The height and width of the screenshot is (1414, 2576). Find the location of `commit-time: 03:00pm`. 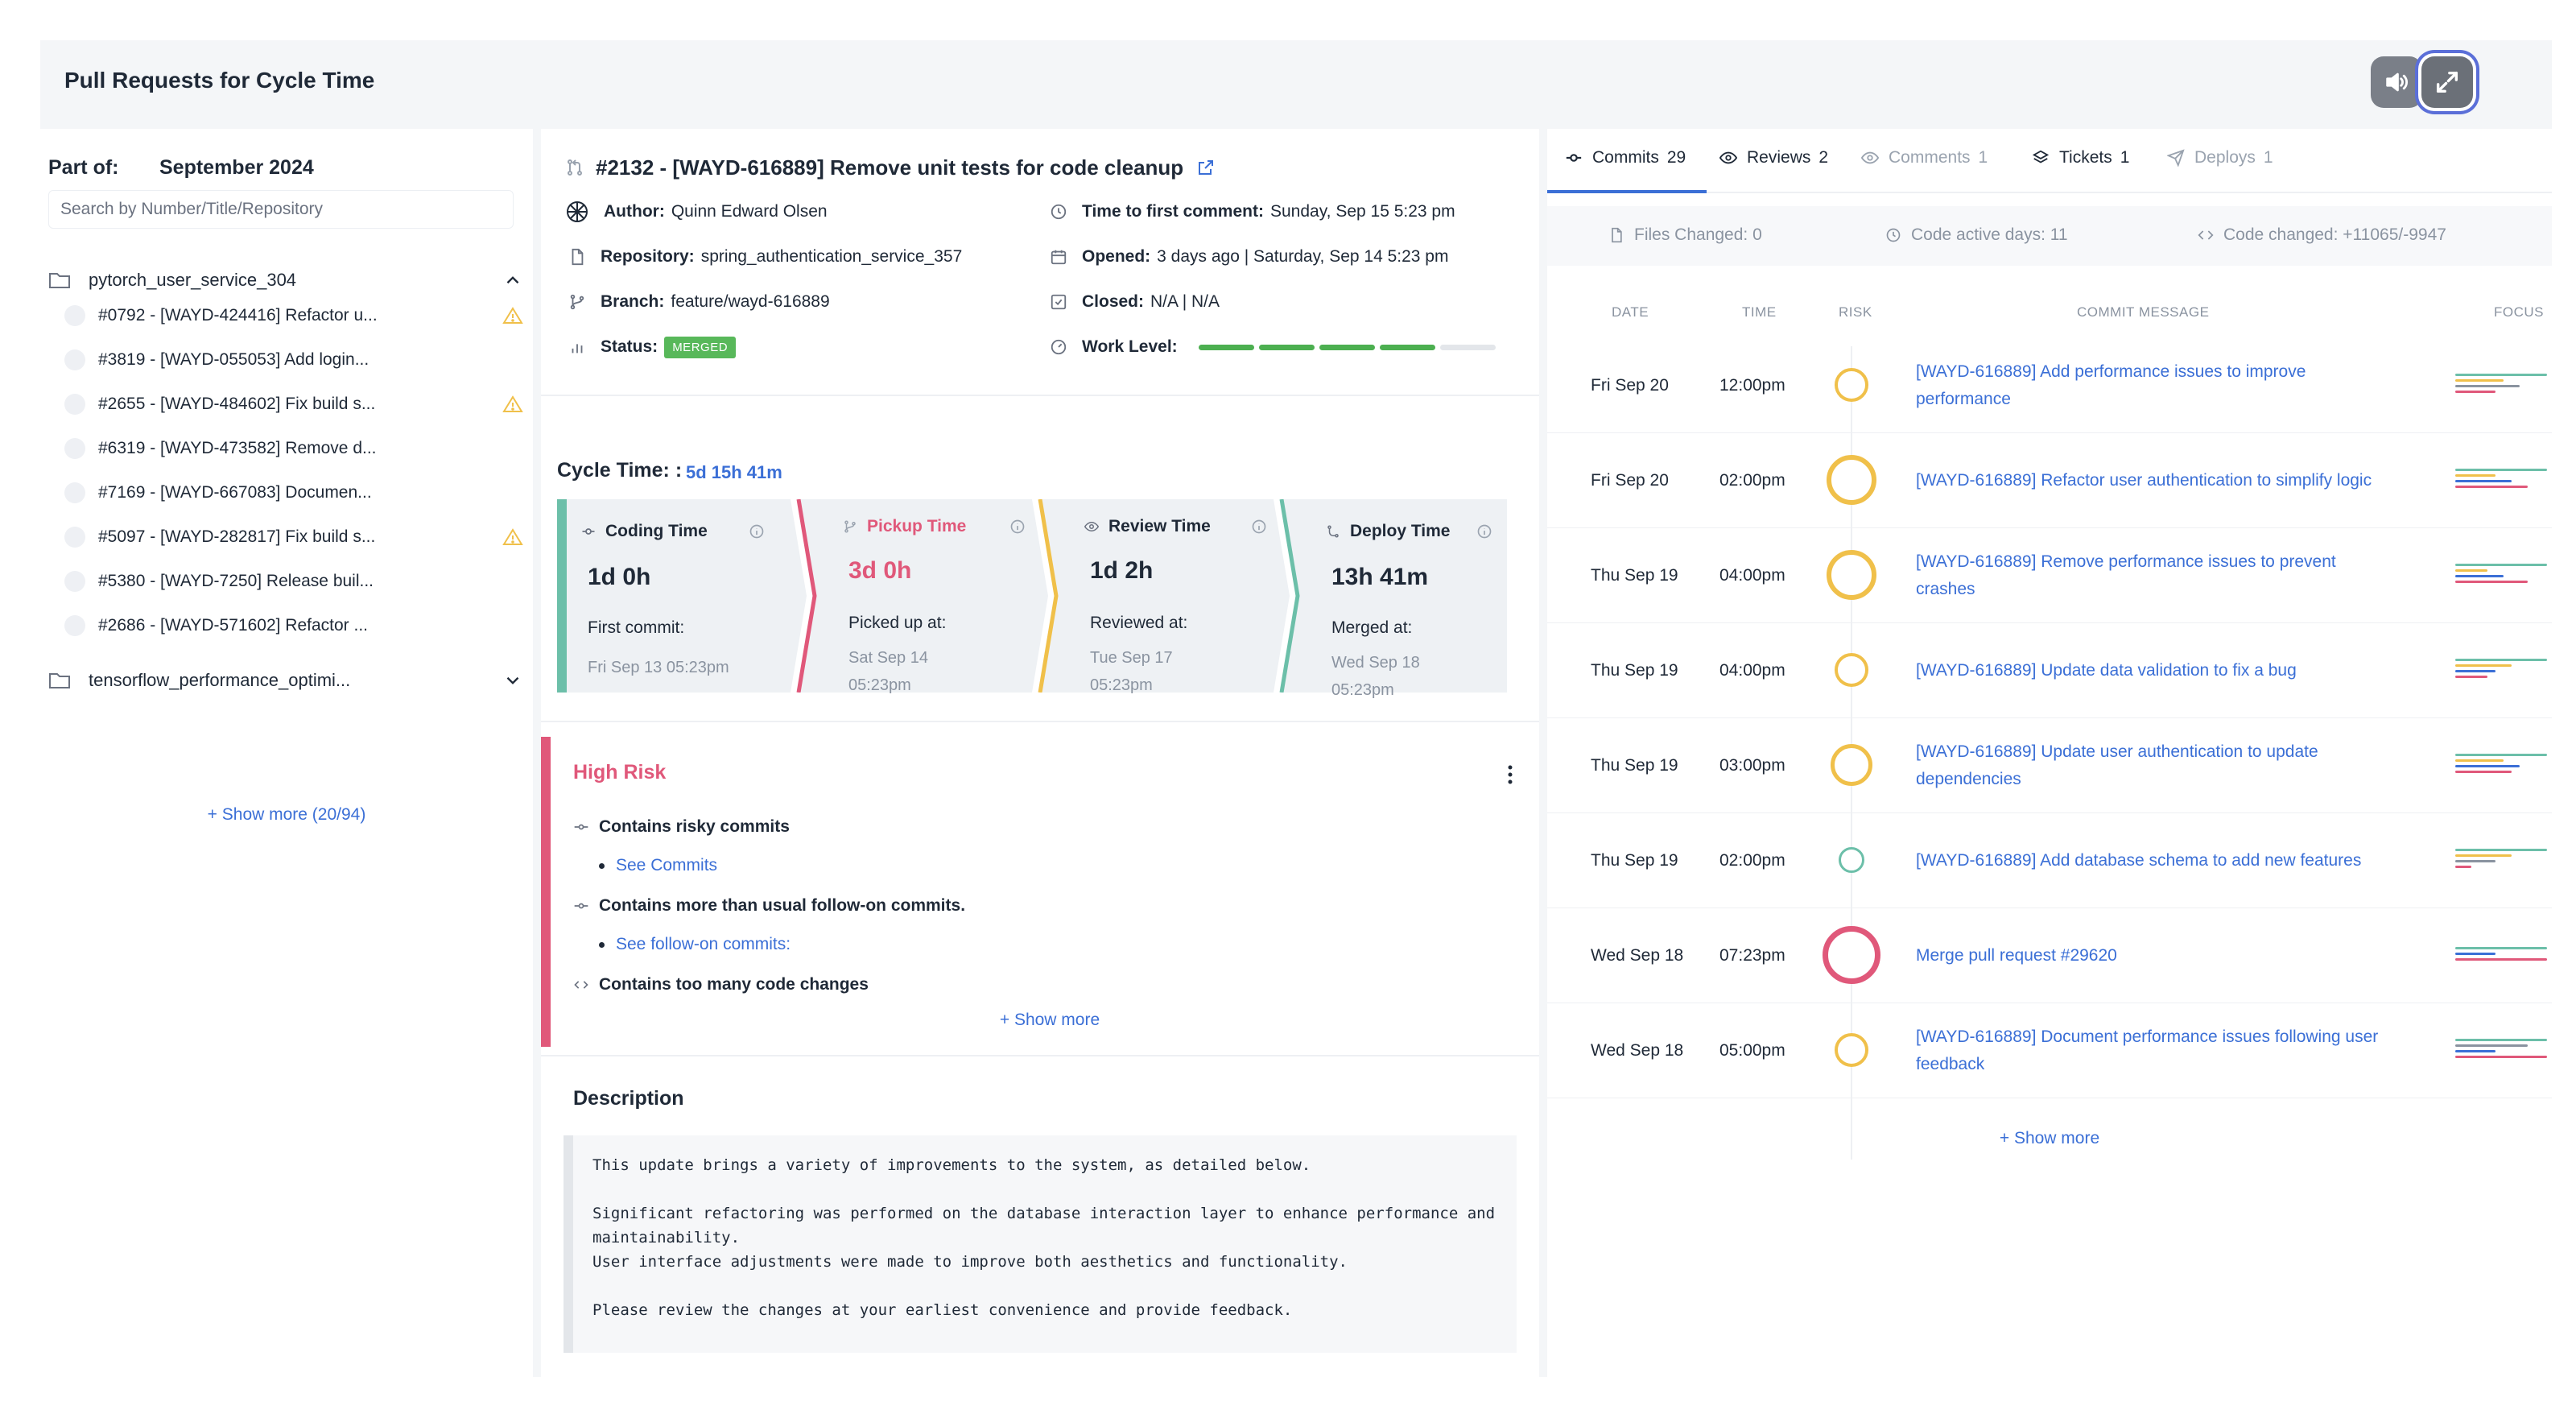

commit-time: 03:00pm is located at coordinates (1752, 765).